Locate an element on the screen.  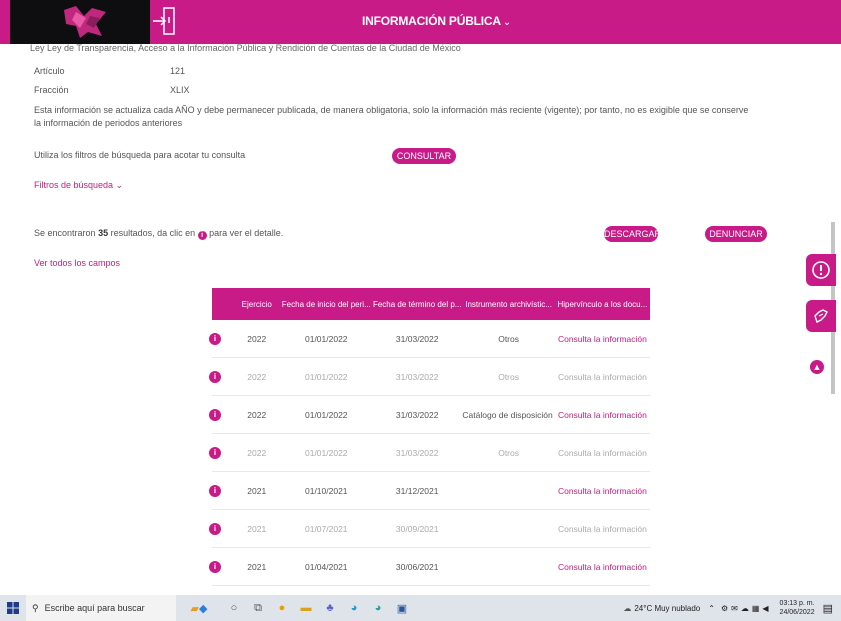
taskbar-search: ⚲ Escribe aquí para buscar is located at coordinates (101, 608).